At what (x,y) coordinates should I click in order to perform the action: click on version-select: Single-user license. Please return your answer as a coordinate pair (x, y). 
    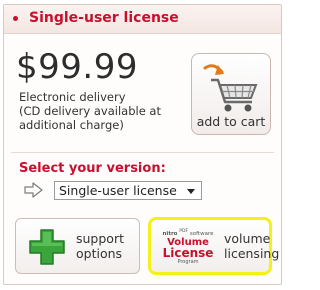
    Looking at the image, I should click on (128, 190).